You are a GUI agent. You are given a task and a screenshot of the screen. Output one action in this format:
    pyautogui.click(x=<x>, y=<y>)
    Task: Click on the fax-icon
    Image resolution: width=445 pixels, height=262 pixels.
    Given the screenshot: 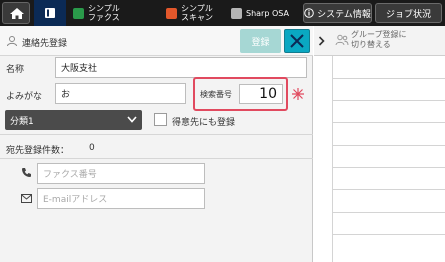 What is the action you would take?
    pyautogui.click(x=78, y=13)
    